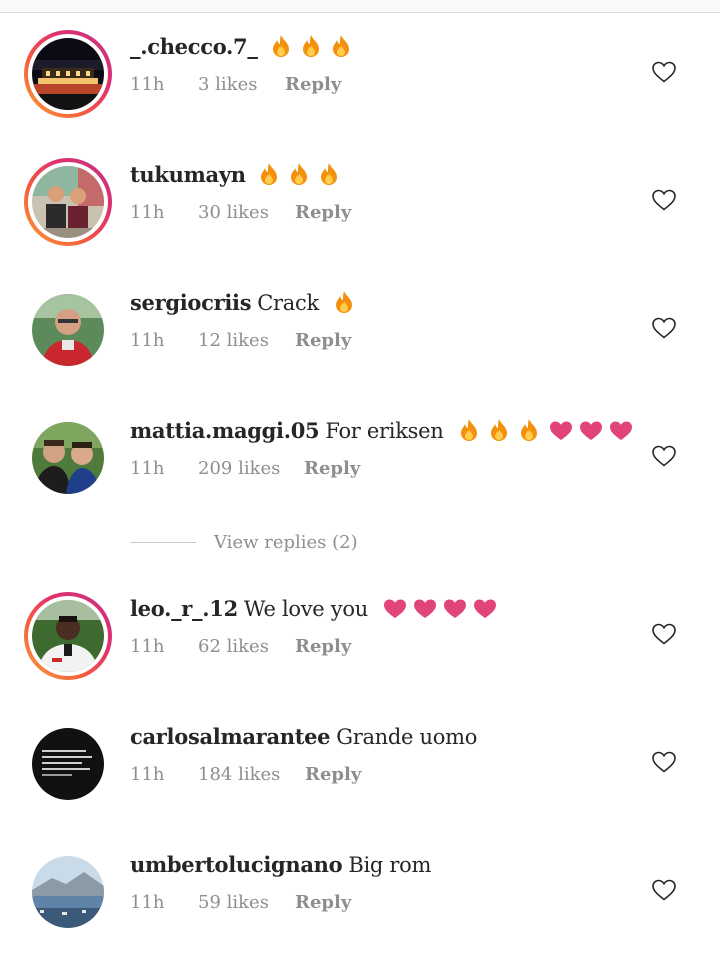 This screenshot has height=958, width=720. I want to click on quote-text-photo, so click(68, 764).